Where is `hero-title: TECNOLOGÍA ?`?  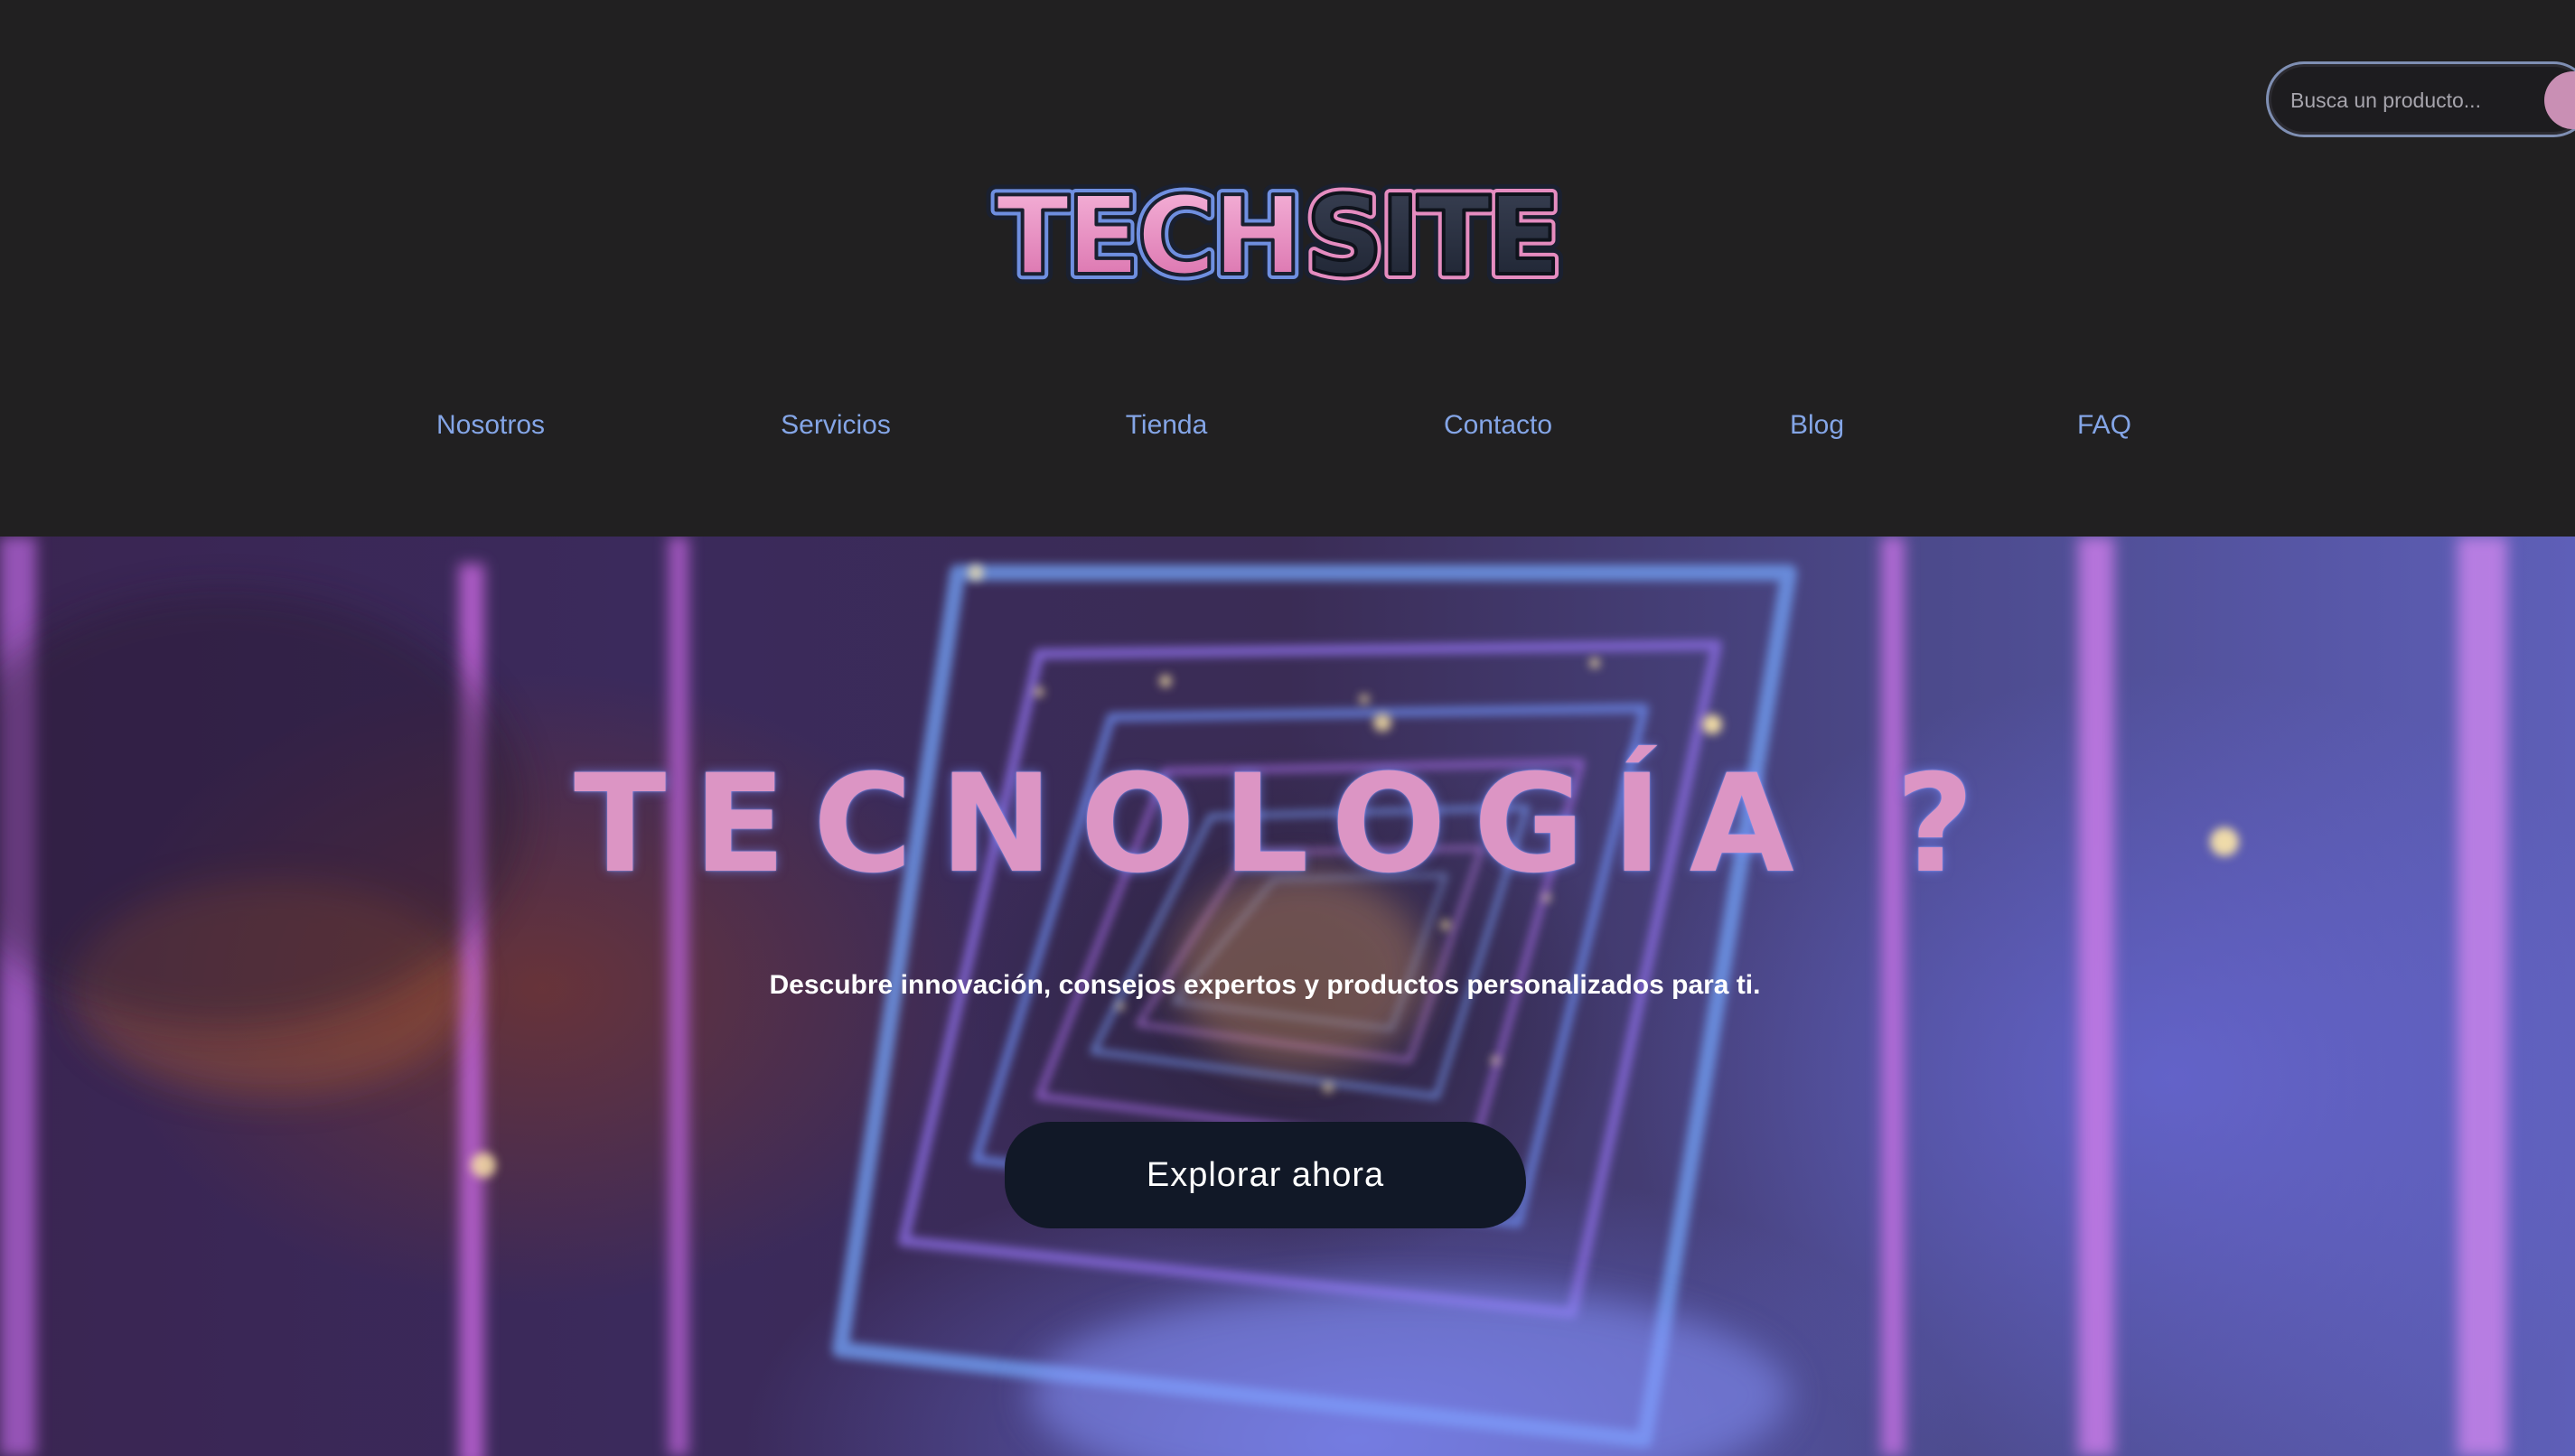 hero-title: TECNOLOGÍA ? is located at coordinates (1287, 824).